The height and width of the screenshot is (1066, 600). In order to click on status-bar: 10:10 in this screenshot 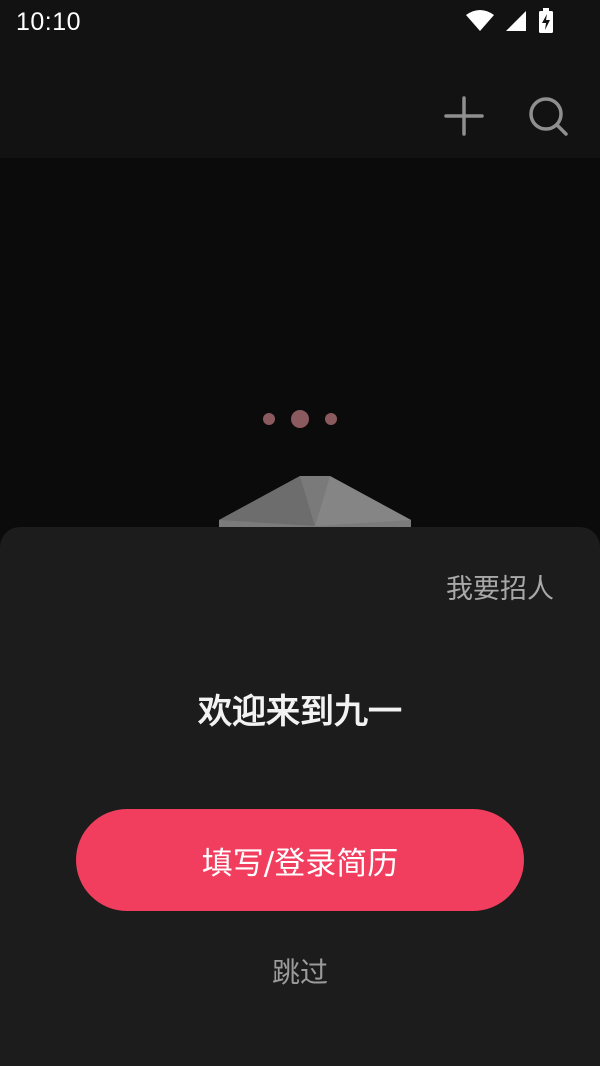, I will do `click(300, 23)`.